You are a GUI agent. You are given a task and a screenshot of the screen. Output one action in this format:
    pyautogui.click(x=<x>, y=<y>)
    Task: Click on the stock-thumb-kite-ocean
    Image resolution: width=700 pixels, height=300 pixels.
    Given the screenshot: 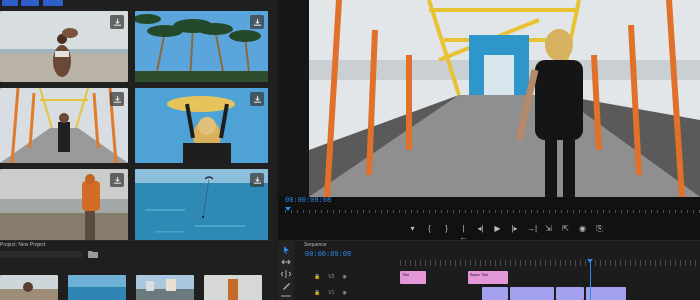 What is the action you would take?
    pyautogui.click(x=201, y=204)
    